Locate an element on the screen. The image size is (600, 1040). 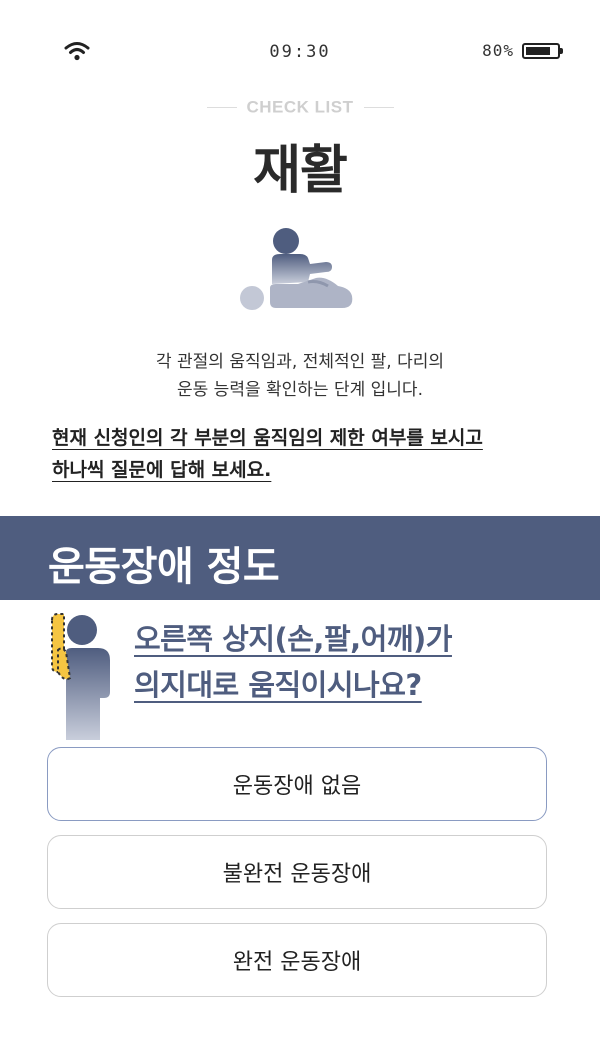
battery-fill is located at coordinates (538, 50).